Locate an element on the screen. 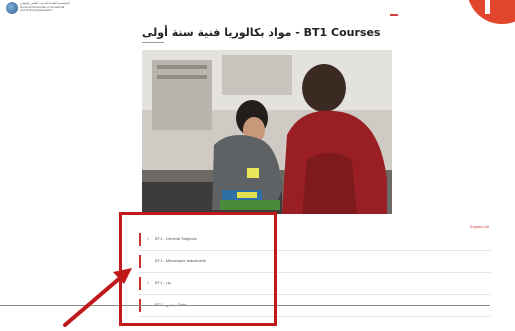 Image resolution: width=515 pixels, height=331 pixels. annotation-highlight-box is located at coordinates (198, 269).